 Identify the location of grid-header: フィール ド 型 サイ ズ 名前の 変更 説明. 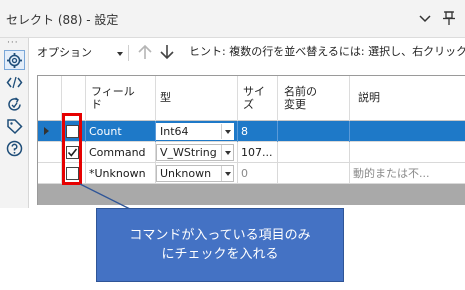
(251, 98).